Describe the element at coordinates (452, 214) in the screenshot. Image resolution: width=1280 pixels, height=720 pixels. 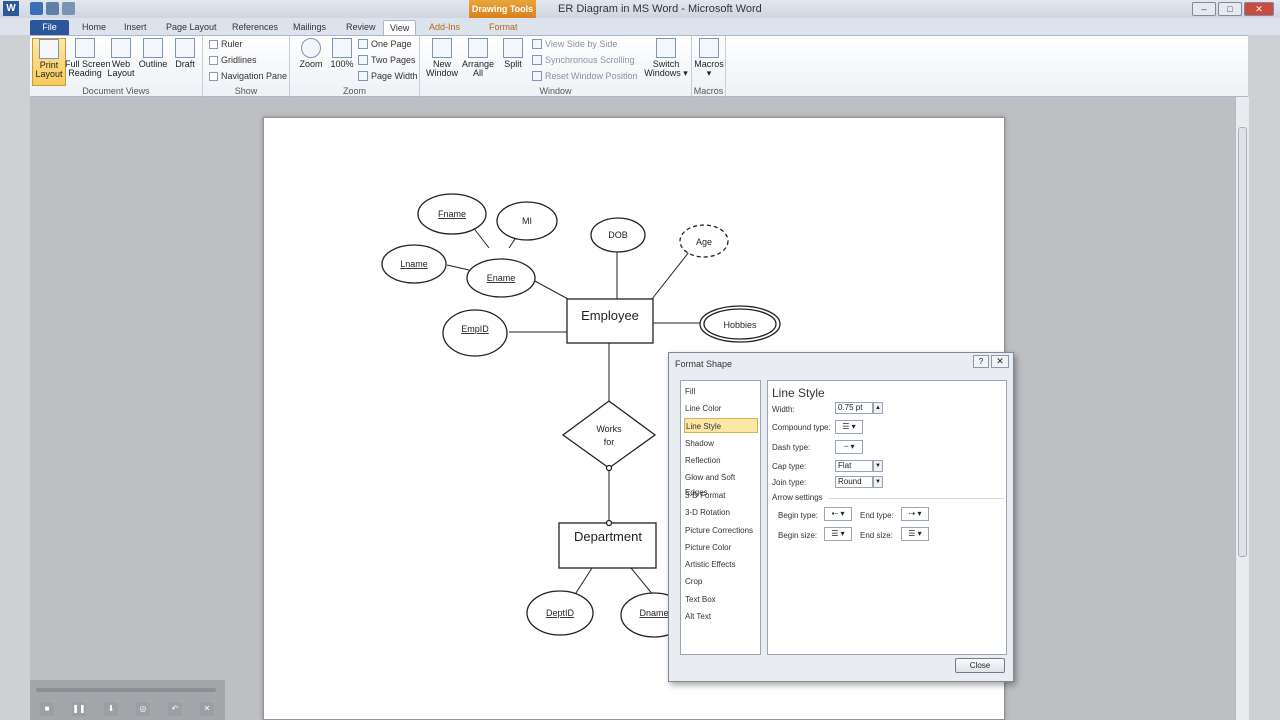
I see `fname-label: Fname` at that location.